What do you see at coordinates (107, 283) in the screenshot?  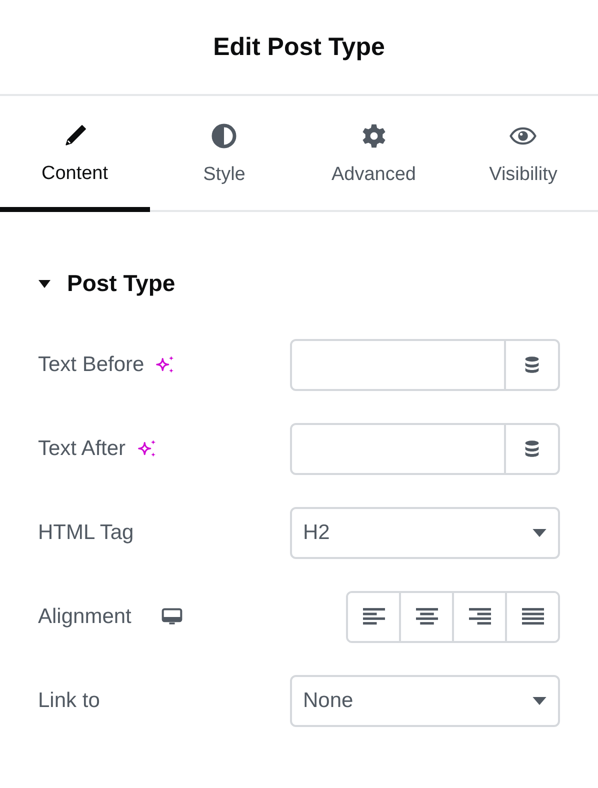 I see `section-toggle: Post Type` at bounding box center [107, 283].